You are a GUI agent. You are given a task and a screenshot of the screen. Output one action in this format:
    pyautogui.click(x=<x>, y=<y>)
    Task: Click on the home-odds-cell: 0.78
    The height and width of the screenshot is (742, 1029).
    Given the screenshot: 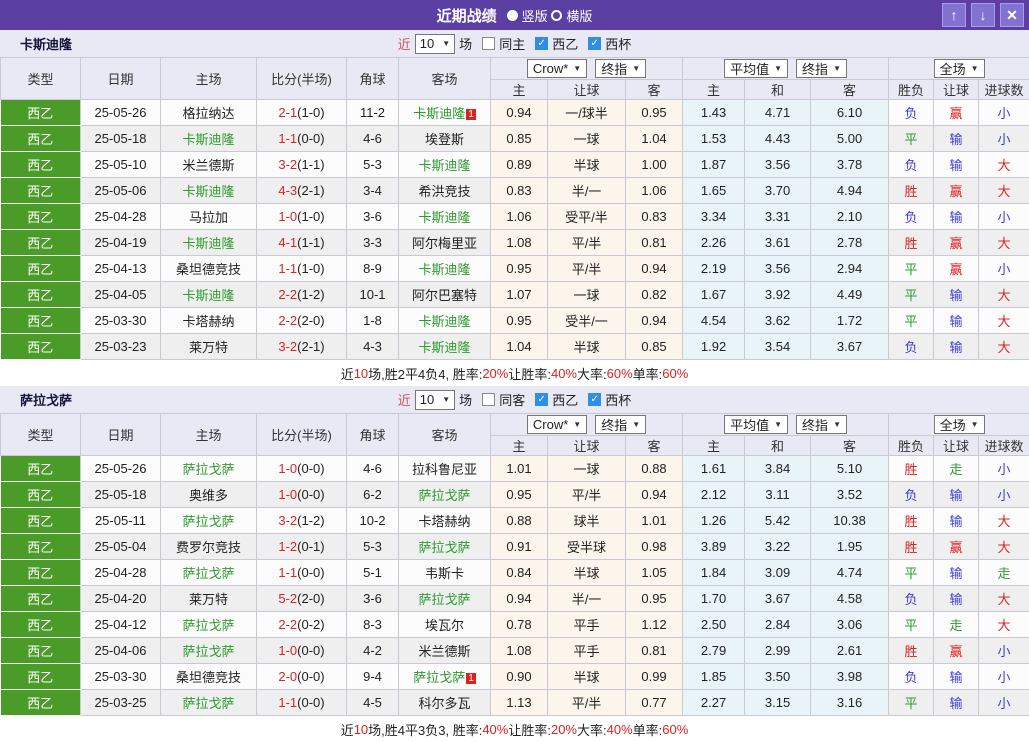 What is the action you would take?
    pyautogui.click(x=519, y=625)
    